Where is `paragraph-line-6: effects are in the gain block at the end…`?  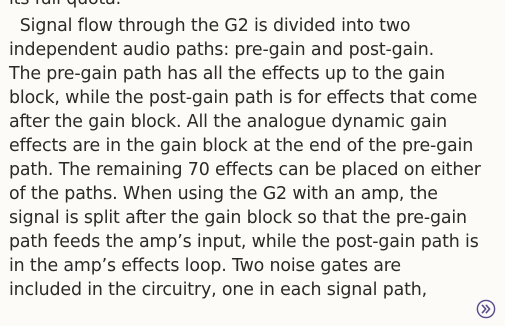 paragraph-line-6: effects are in the gain block at the end… is located at coordinates (241, 146).